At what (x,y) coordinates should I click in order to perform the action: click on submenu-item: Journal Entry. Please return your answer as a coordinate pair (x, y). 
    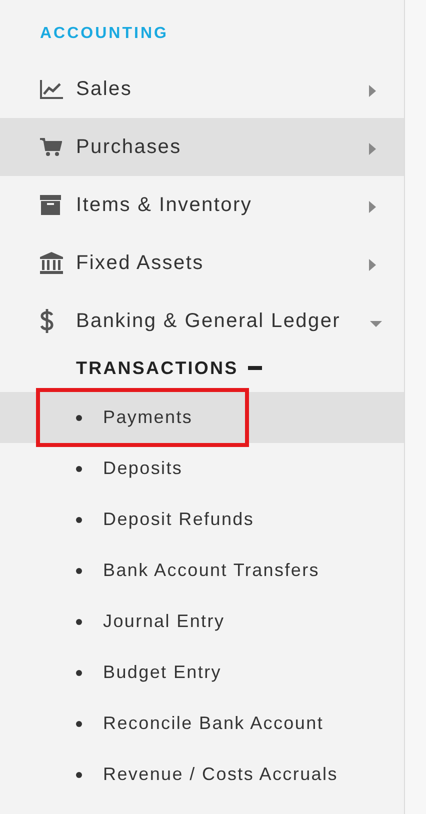
    Looking at the image, I should click on (202, 621).